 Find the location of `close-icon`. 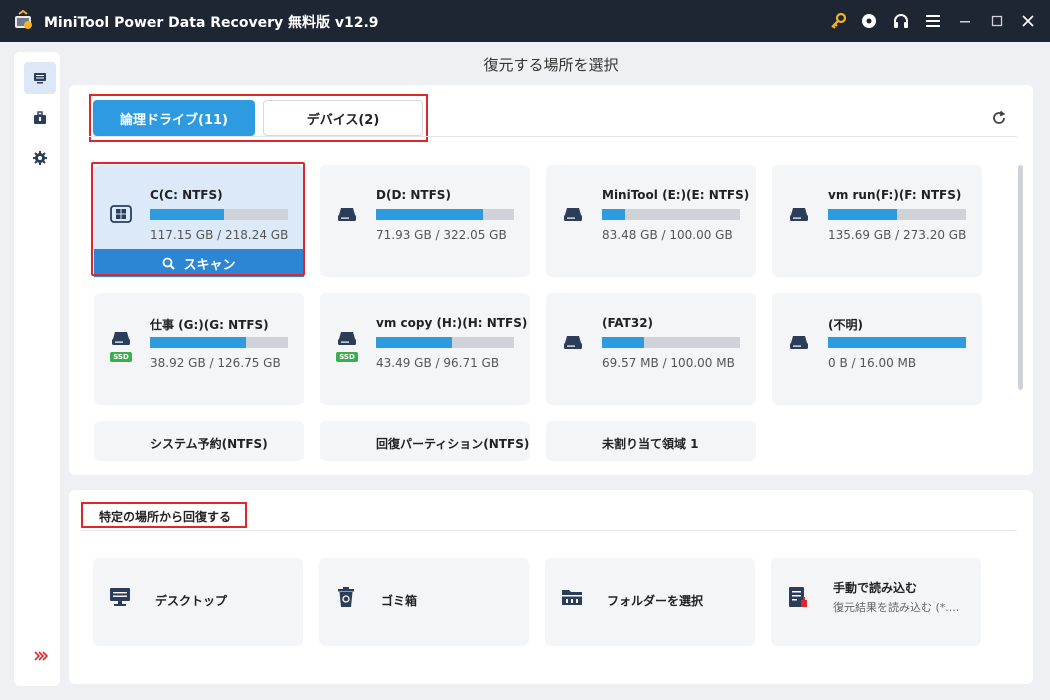

close-icon is located at coordinates (1028, 21).